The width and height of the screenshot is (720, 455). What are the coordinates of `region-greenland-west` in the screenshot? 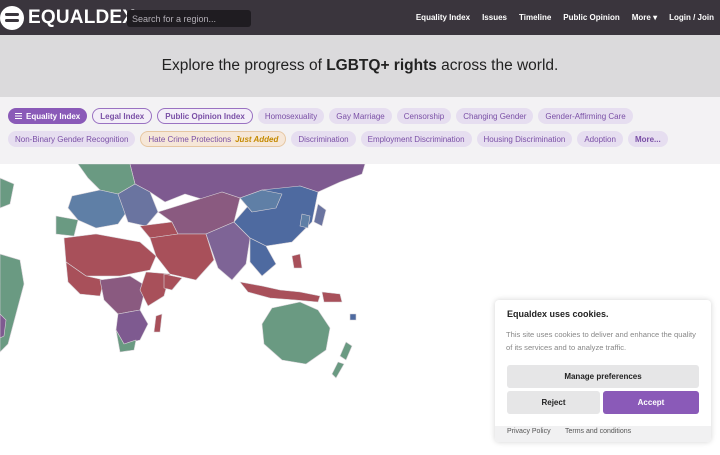 It's located at (7, 193).